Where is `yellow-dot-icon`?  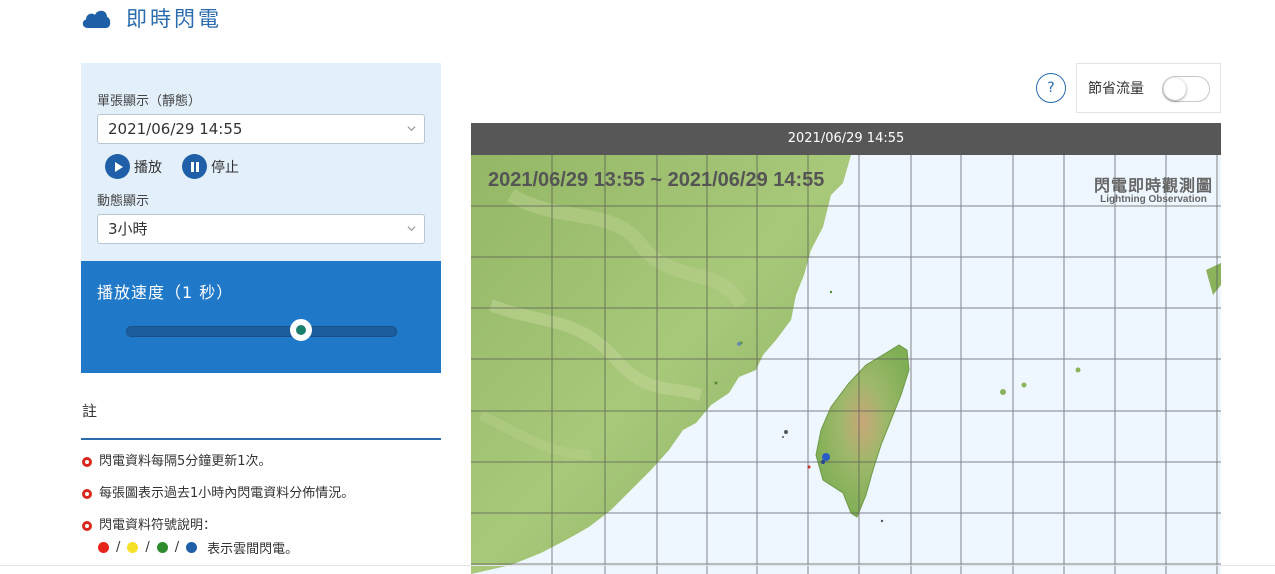
yellow-dot-icon is located at coordinates (133, 547).